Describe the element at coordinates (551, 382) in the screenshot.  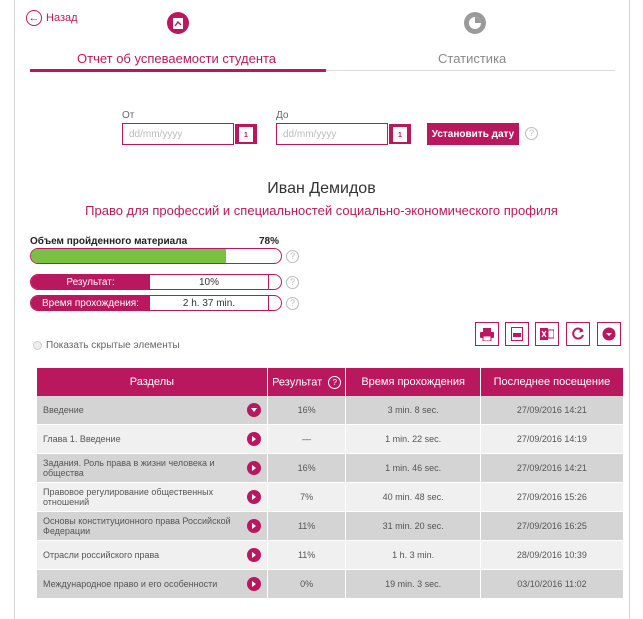
I see `col-header-last-visit: Последнее посещение` at that location.